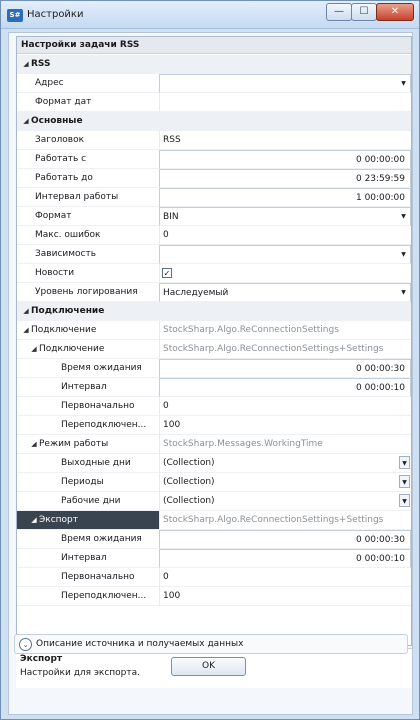 The height and width of the screenshot is (720, 420). What do you see at coordinates (66, 254) in the screenshot?
I see `property-label: Зависимость` at bounding box center [66, 254].